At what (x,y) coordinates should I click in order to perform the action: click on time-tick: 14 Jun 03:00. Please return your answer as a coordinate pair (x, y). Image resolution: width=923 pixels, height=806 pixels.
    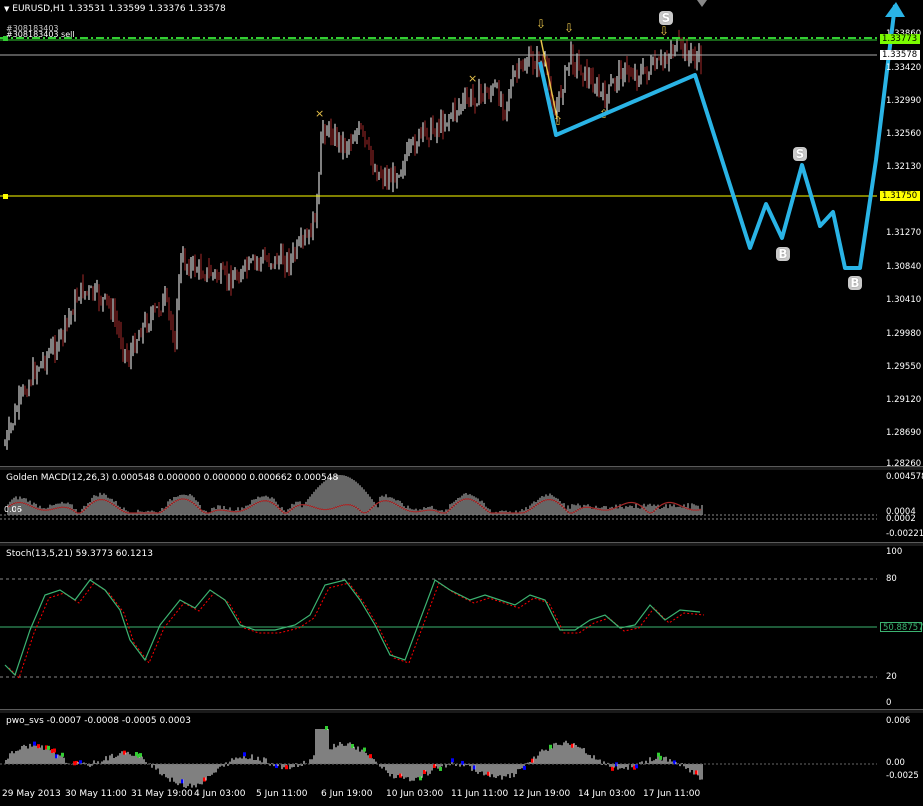
    Looking at the image, I should click on (607, 794).